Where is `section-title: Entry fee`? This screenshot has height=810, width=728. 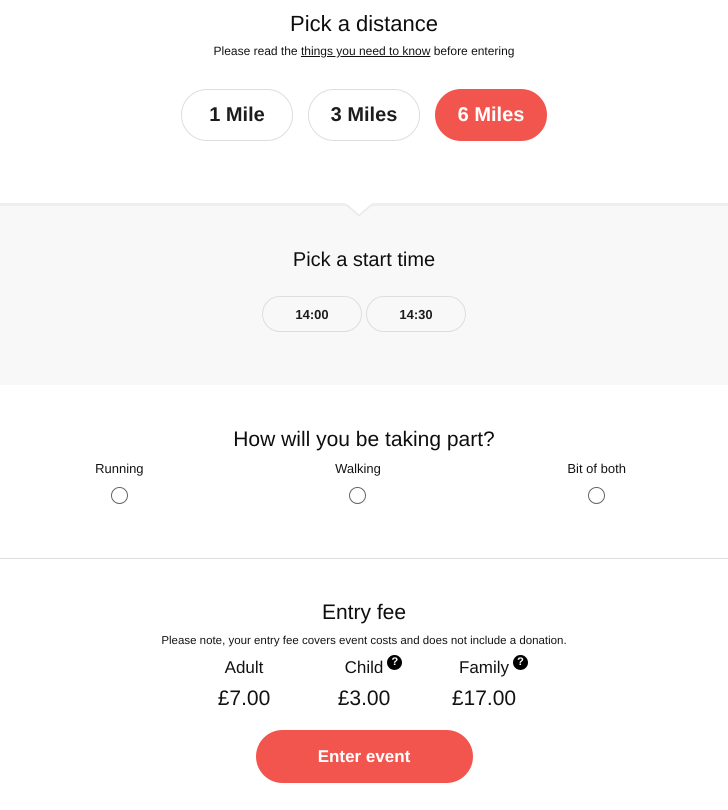
section-title: Entry fee is located at coordinates (364, 613).